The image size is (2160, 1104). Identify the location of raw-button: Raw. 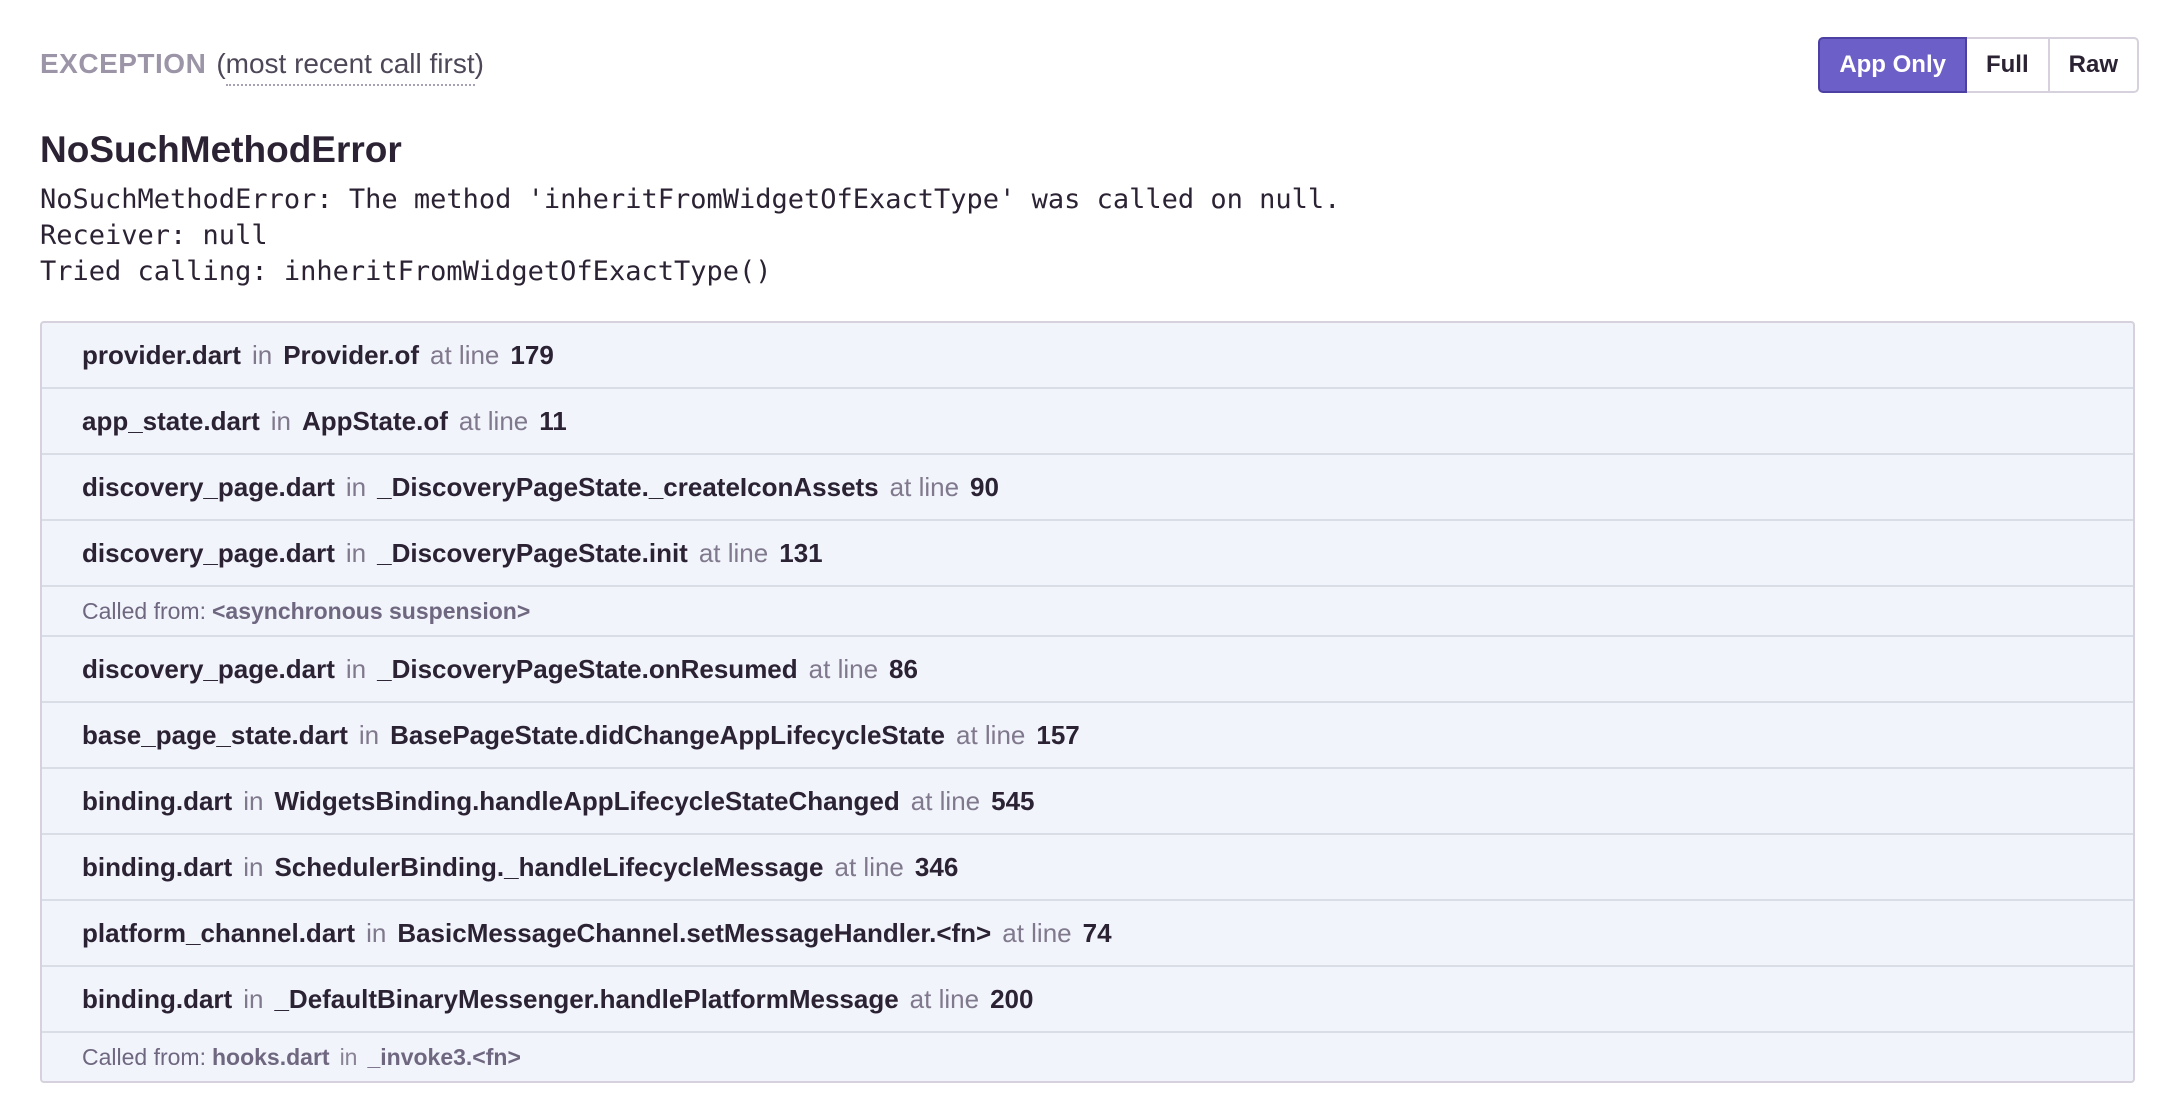
(2094, 65).